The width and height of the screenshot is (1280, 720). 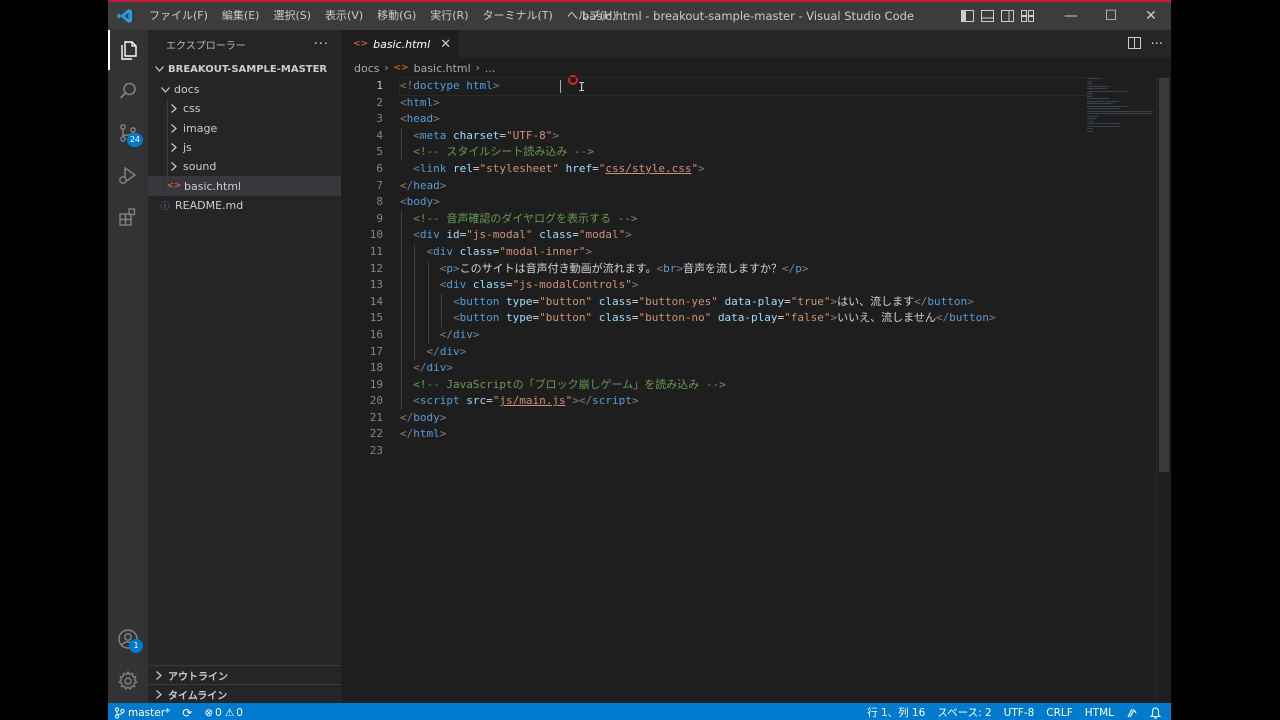 What do you see at coordinates (745, 235) in the screenshot?
I see `code-line: <div id="js-modal" class="modal">` at bounding box center [745, 235].